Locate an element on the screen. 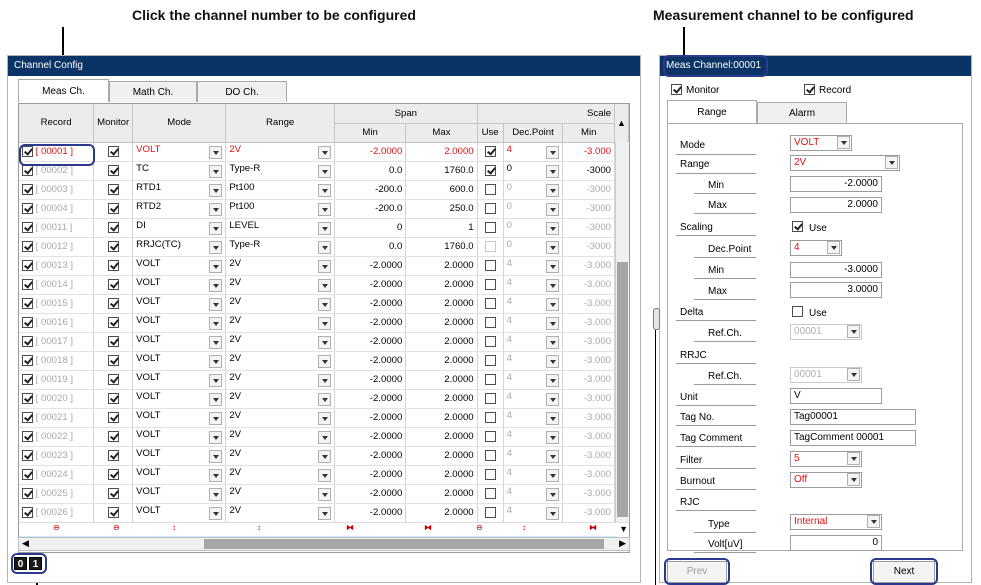 The image size is (981, 585). table-row: [ 00012 ] RRJC(TC) Type-R 0.0 1760.0 0 -3000 is located at coordinates (324, 247).